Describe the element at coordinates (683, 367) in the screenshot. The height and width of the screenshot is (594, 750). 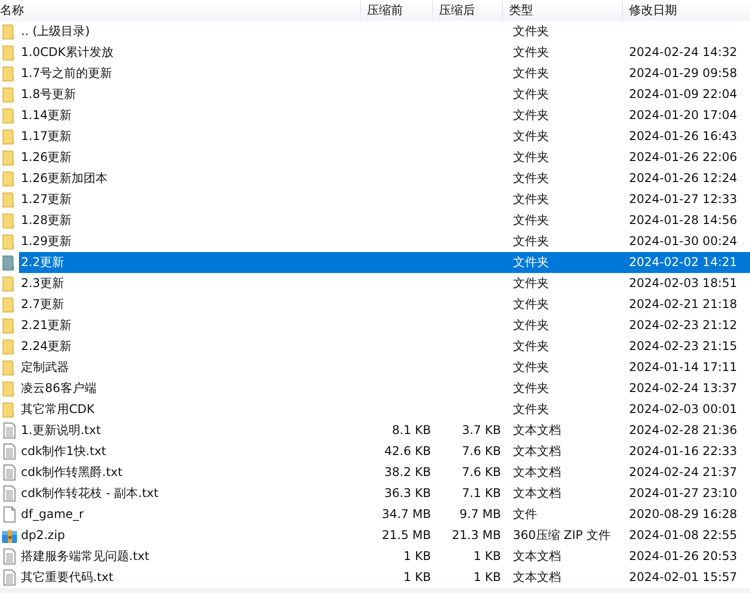
I see `modified-date: 2024-01-14 17:11` at that location.